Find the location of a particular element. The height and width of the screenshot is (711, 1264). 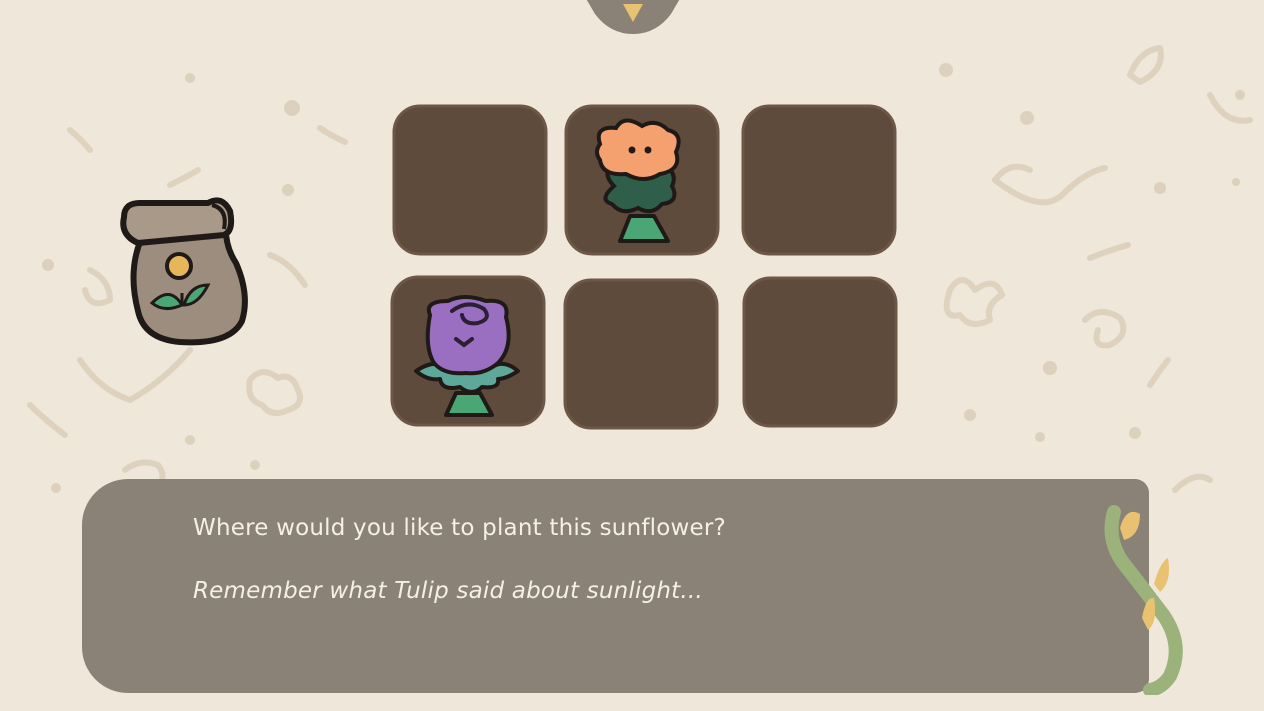

seed-packet-icon is located at coordinates (182, 273).